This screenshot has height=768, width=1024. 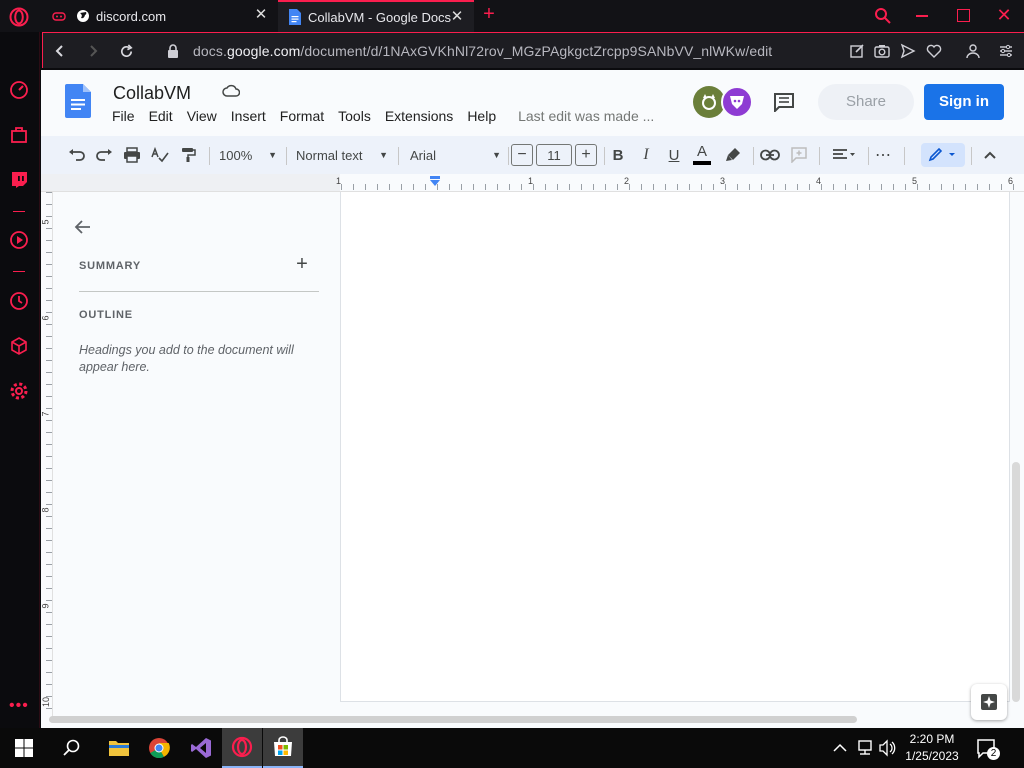 I want to click on close-outline-button, so click(x=83, y=227).